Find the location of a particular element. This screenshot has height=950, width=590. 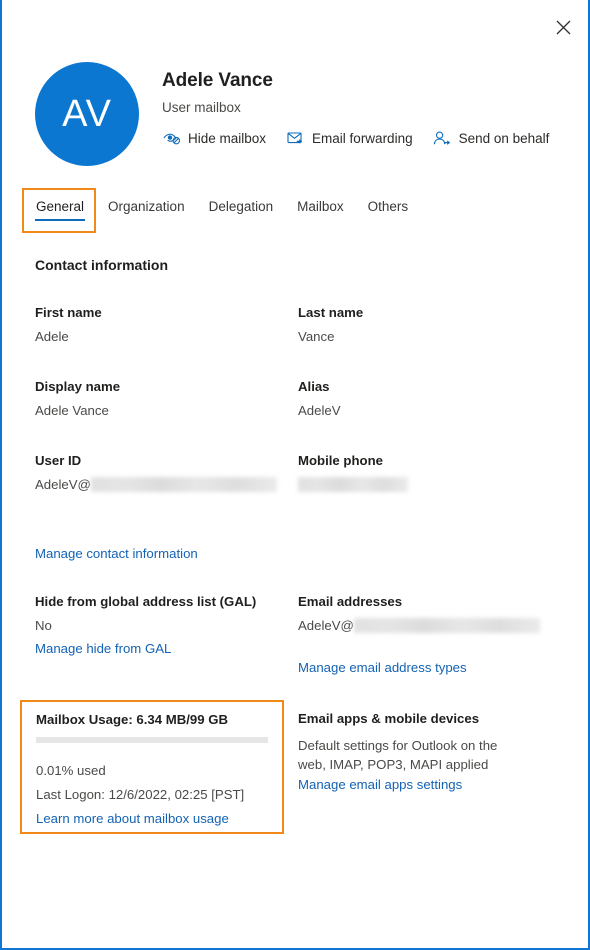

mobile-phone-label: Mobile phone is located at coordinates (340, 460).